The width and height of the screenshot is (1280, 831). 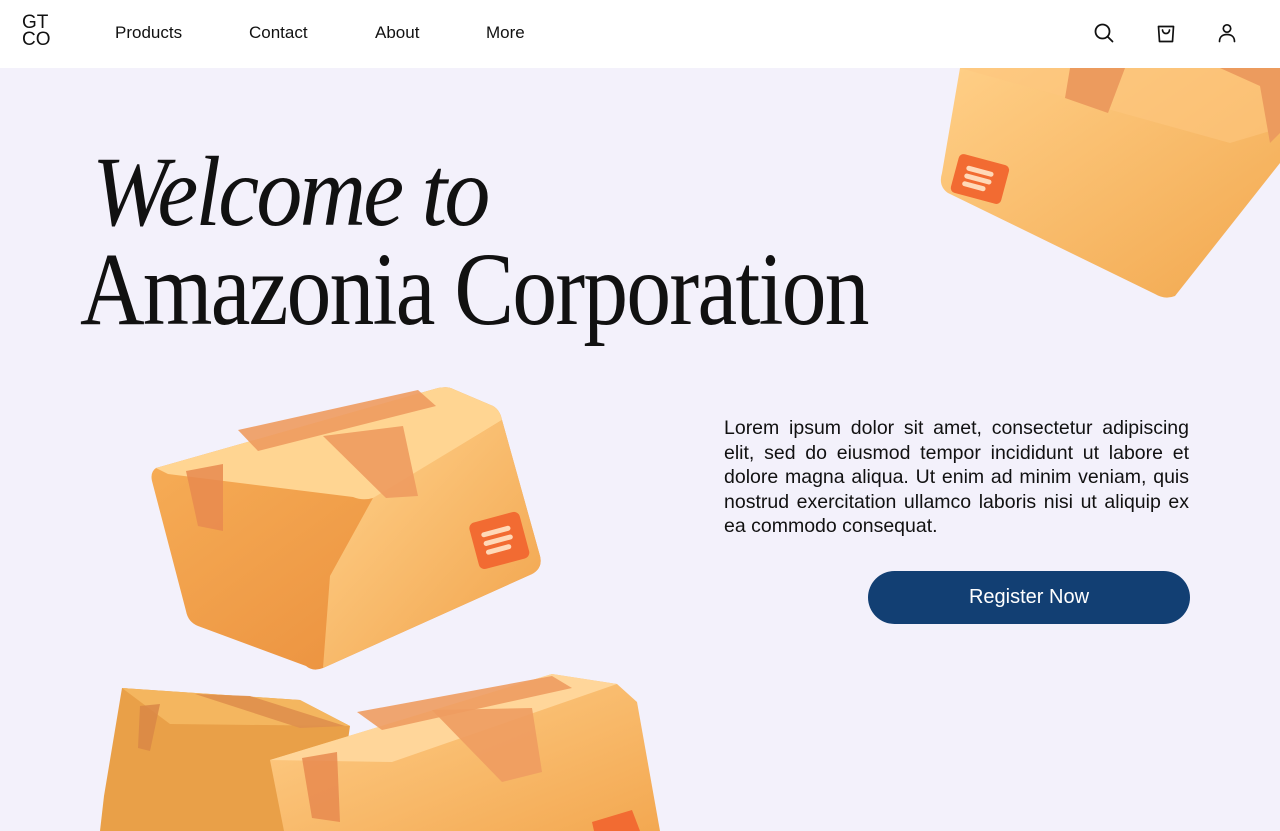 What do you see at coordinates (346, 528) in the screenshot?
I see `cardboard-box-middle` at bounding box center [346, 528].